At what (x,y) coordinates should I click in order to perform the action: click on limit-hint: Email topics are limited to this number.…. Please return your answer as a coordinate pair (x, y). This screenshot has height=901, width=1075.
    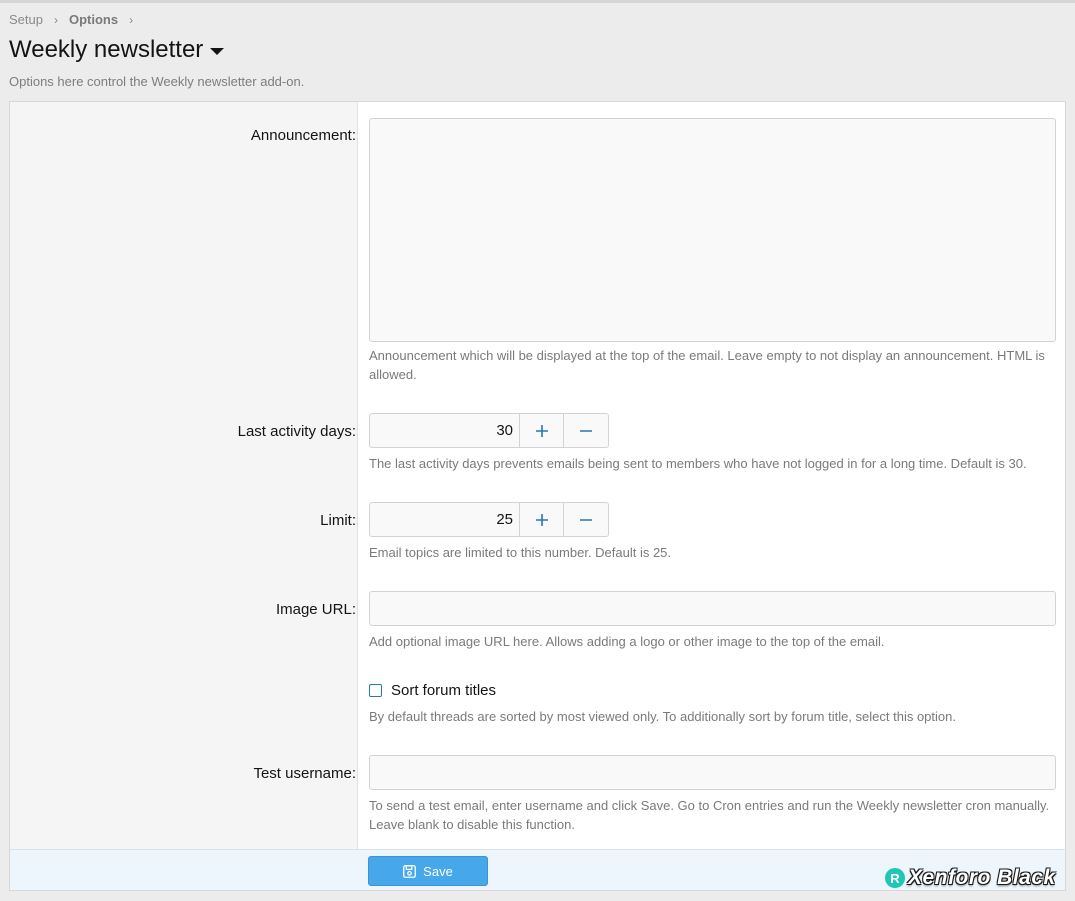
    Looking at the image, I should click on (520, 552).